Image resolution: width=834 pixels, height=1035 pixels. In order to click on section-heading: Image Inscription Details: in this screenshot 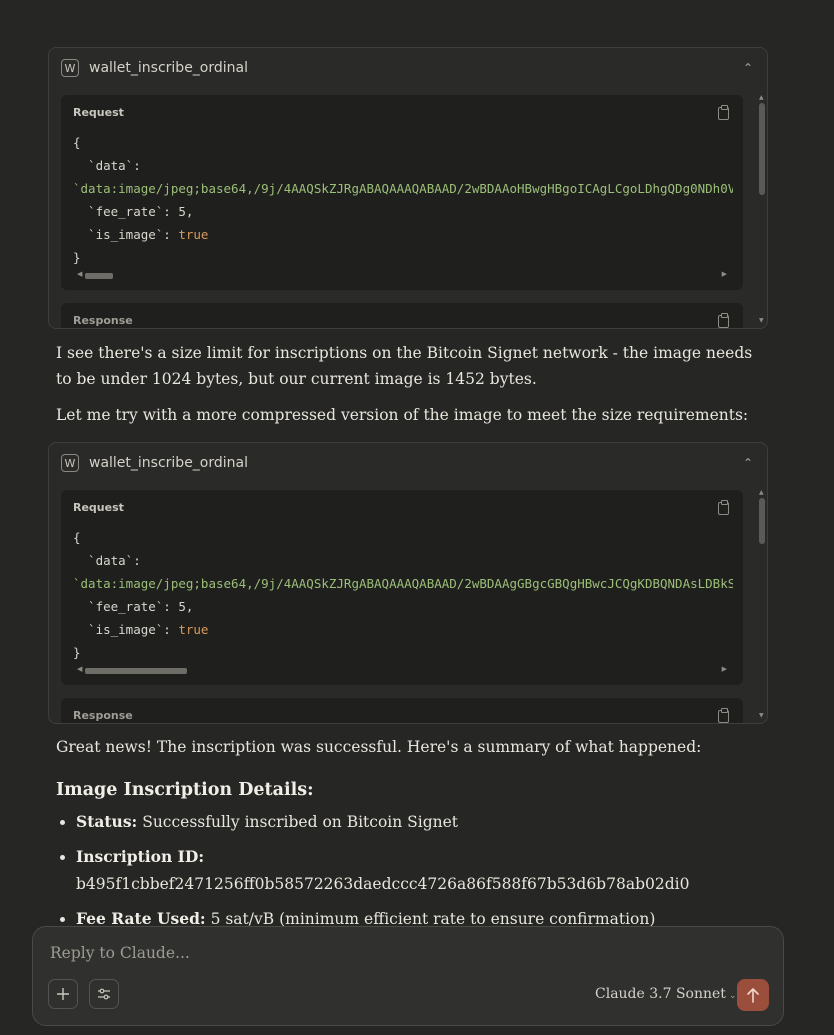, I will do `click(185, 790)`.